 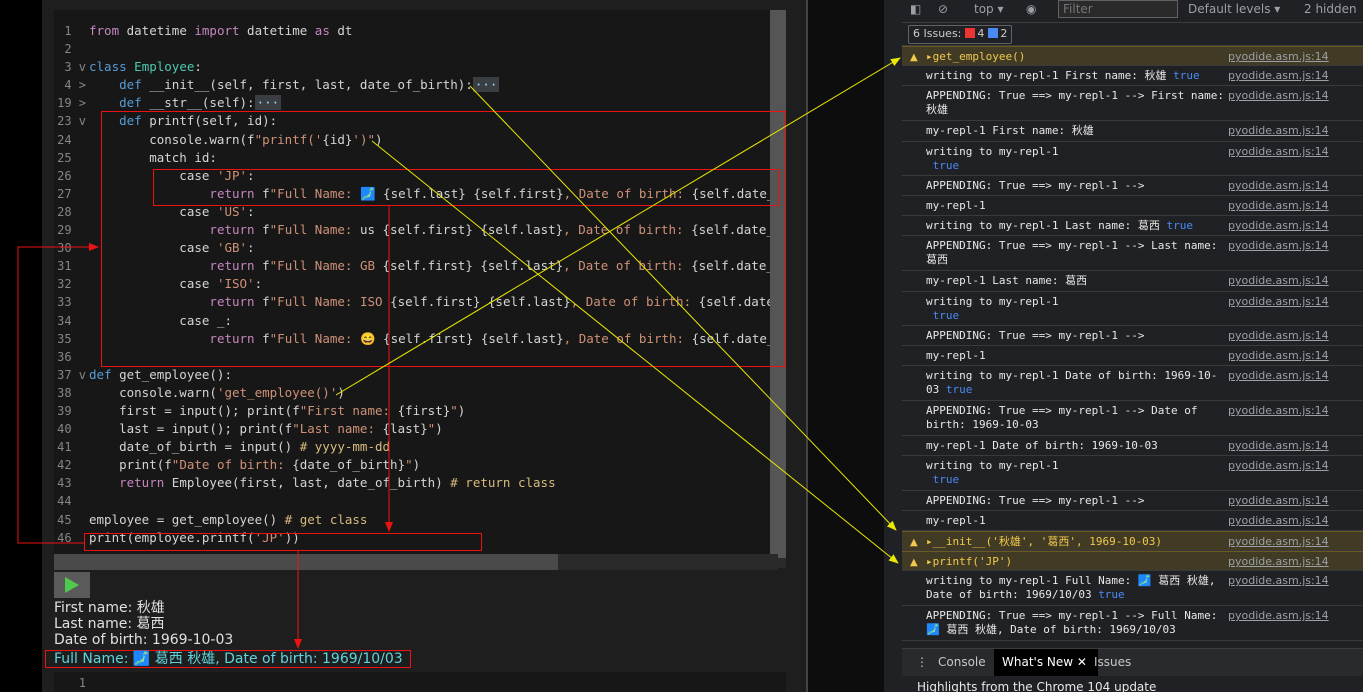 I want to click on second-code-editor: 1, so click(x=420, y=682).